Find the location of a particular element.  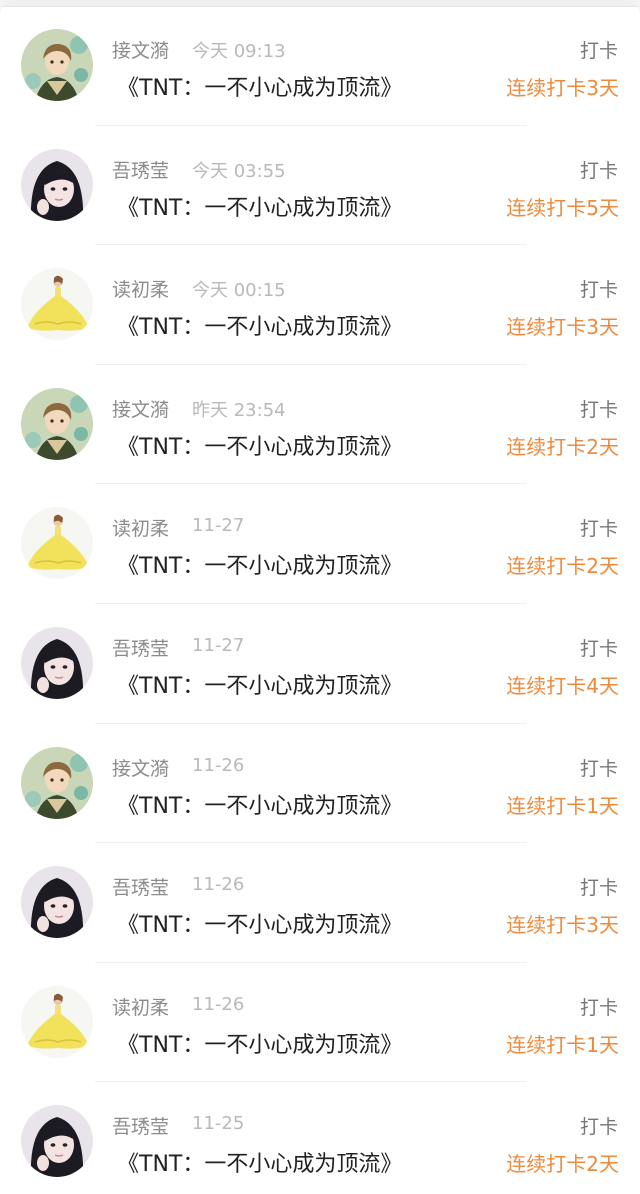

timestamp: 今天 00:15 is located at coordinates (239, 291).